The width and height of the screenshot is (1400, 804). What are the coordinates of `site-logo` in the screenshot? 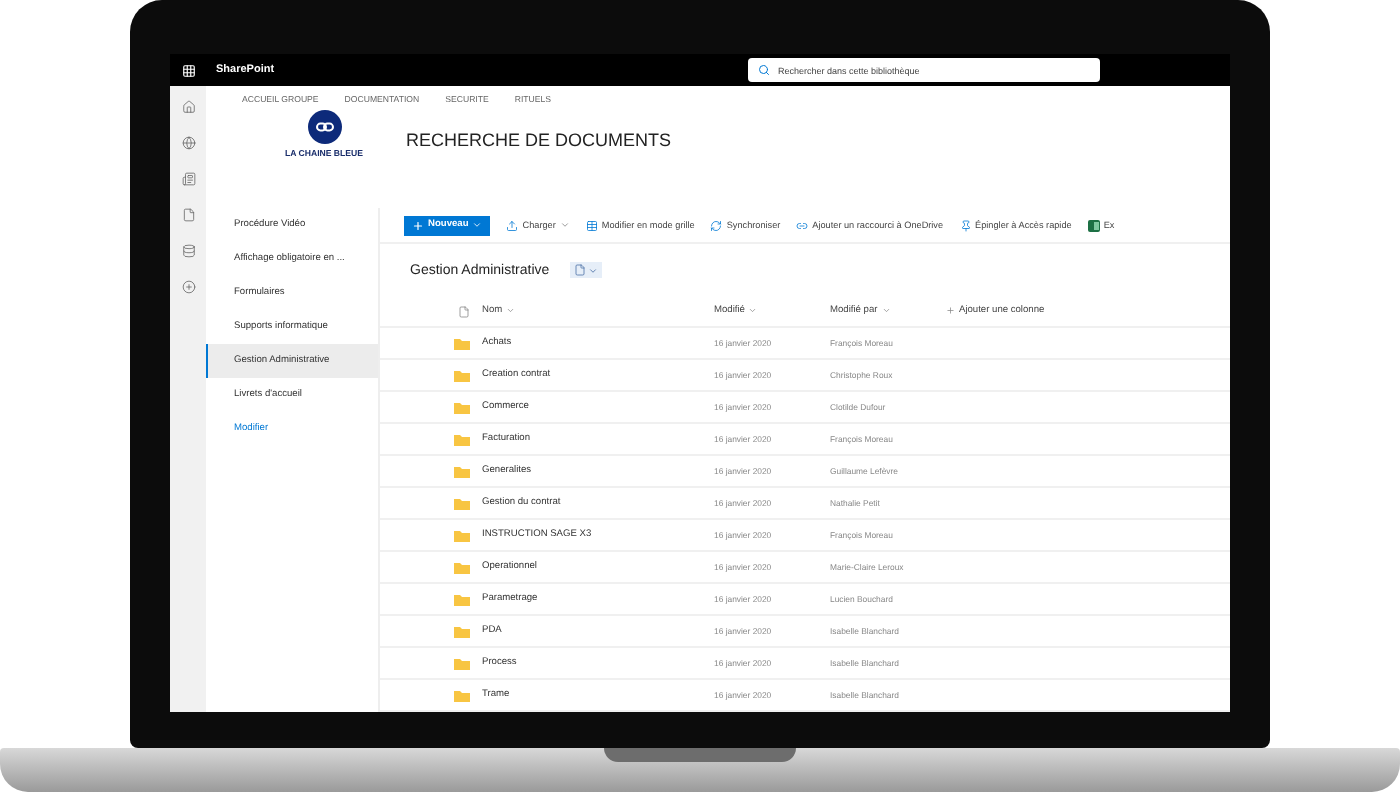 It's located at (324, 127).